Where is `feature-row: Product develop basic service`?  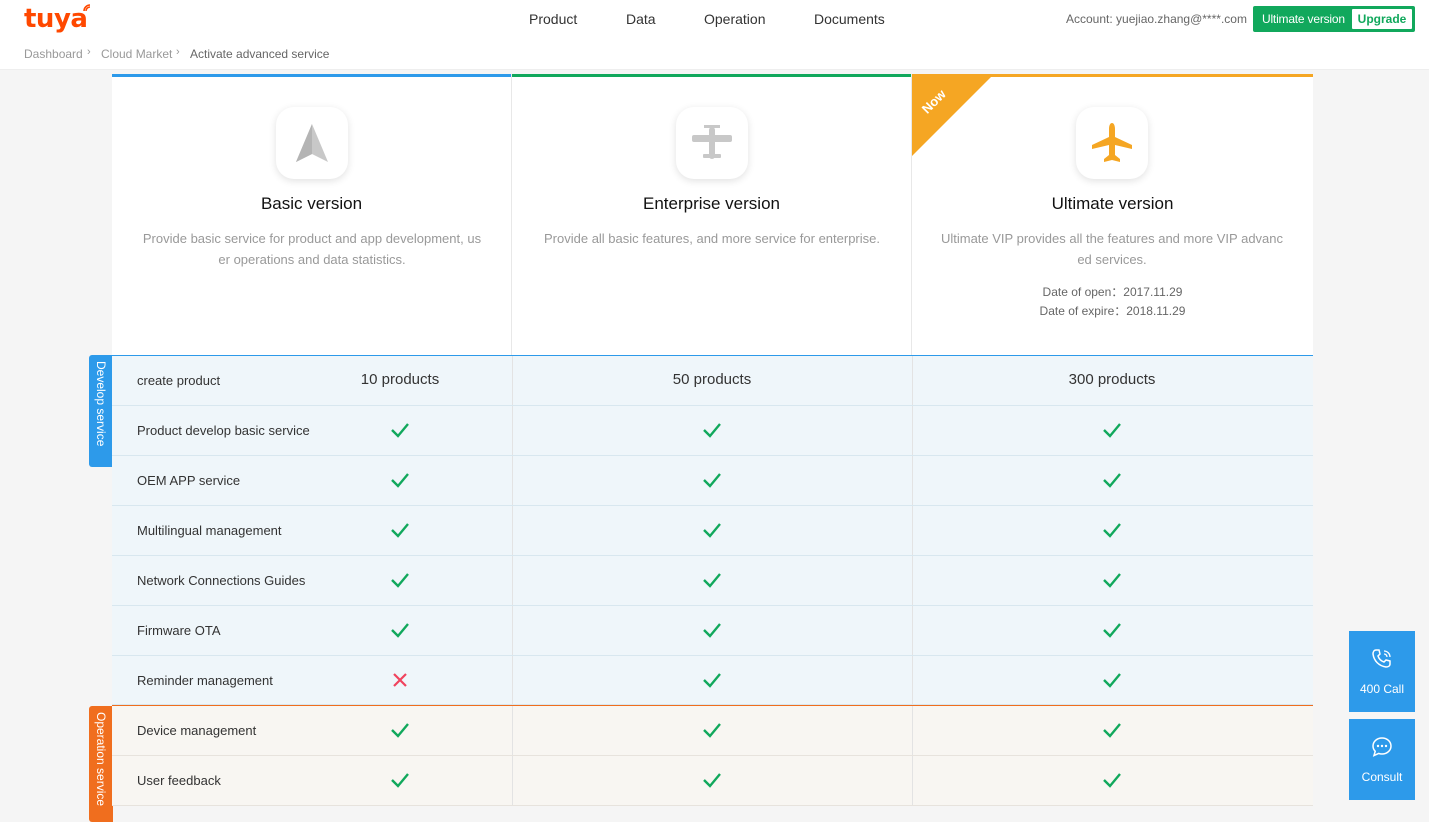
feature-row: Product develop basic service is located at coordinates (712, 431).